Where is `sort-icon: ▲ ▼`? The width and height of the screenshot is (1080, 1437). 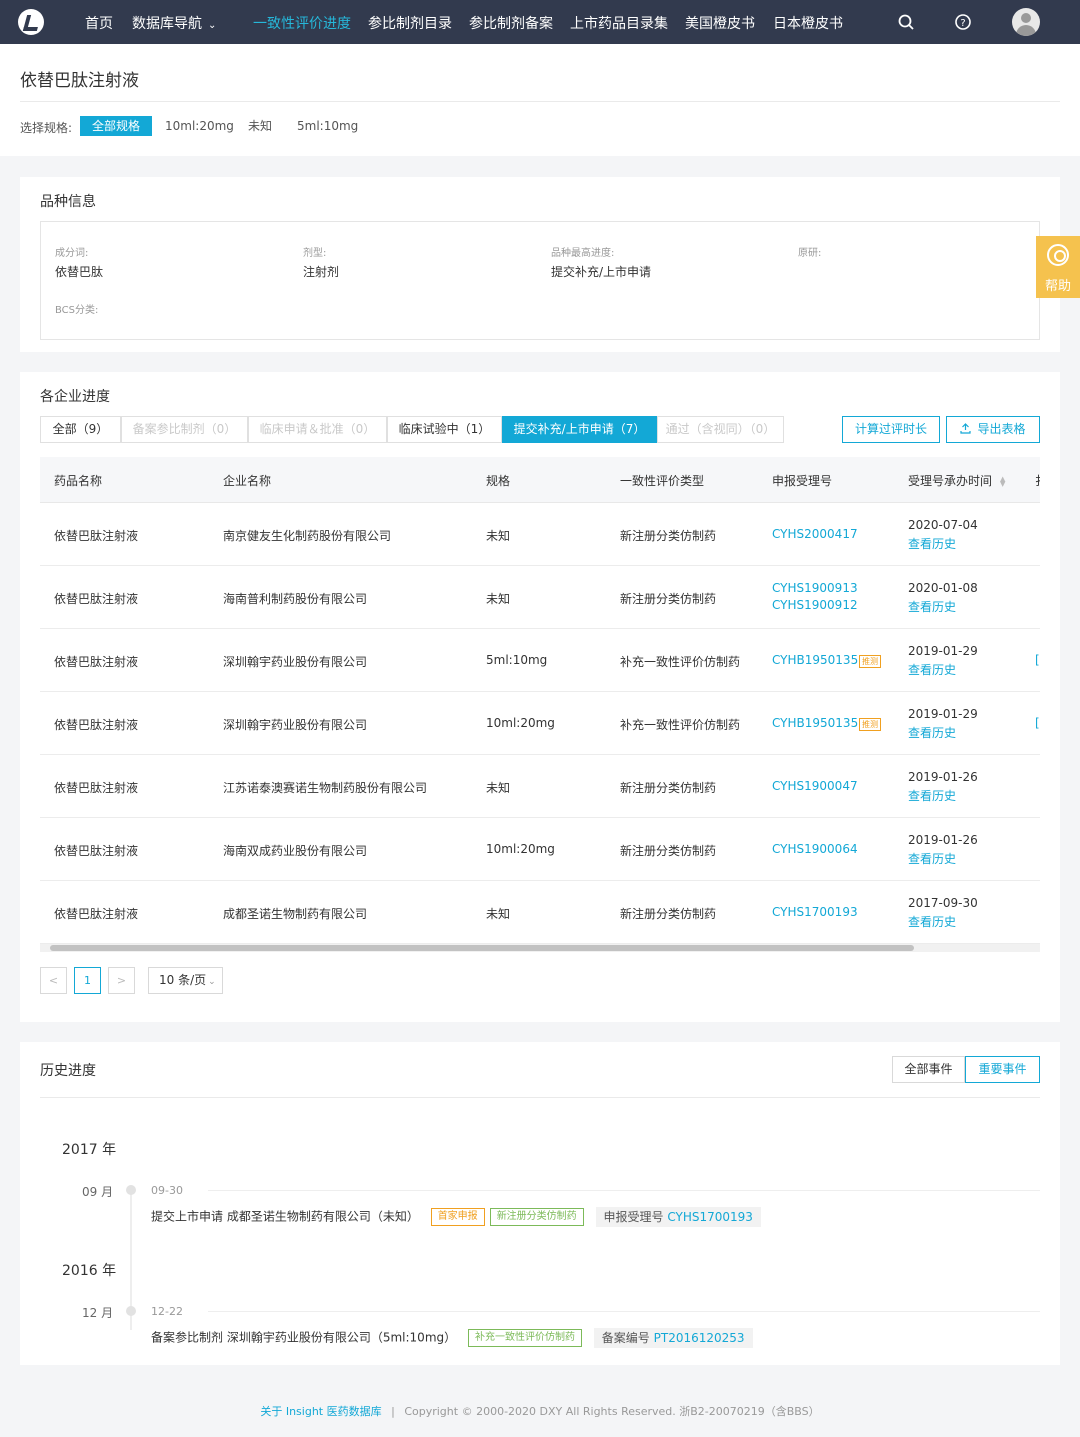 sort-icon: ▲ ▼ is located at coordinates (1002, 481).